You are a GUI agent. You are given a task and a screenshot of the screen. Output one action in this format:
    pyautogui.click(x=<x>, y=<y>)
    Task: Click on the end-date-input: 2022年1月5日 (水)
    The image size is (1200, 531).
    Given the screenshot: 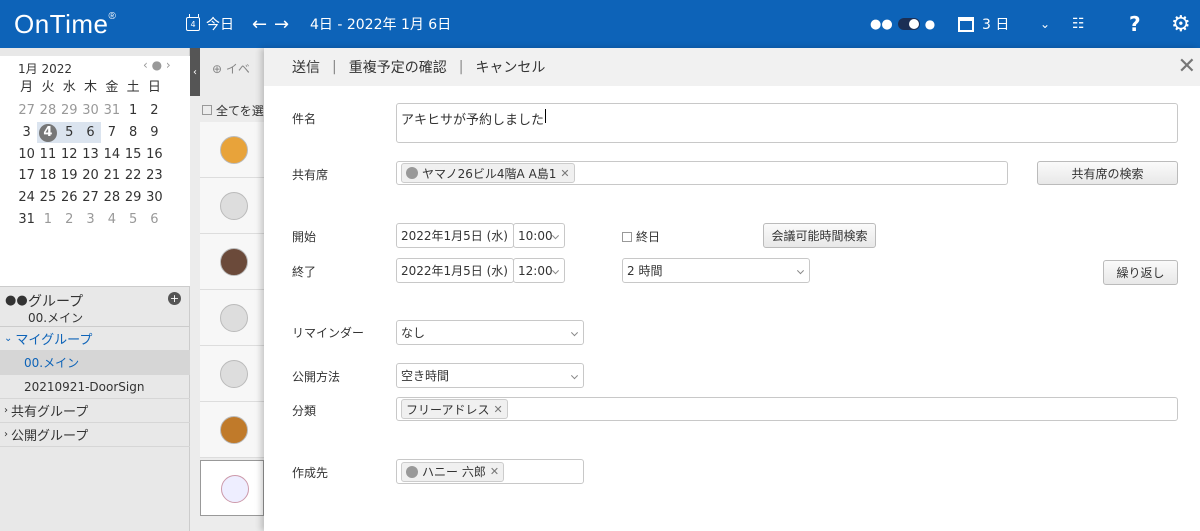 What is the action you would take?
    pyautogui.click(x=455, y=270)
    